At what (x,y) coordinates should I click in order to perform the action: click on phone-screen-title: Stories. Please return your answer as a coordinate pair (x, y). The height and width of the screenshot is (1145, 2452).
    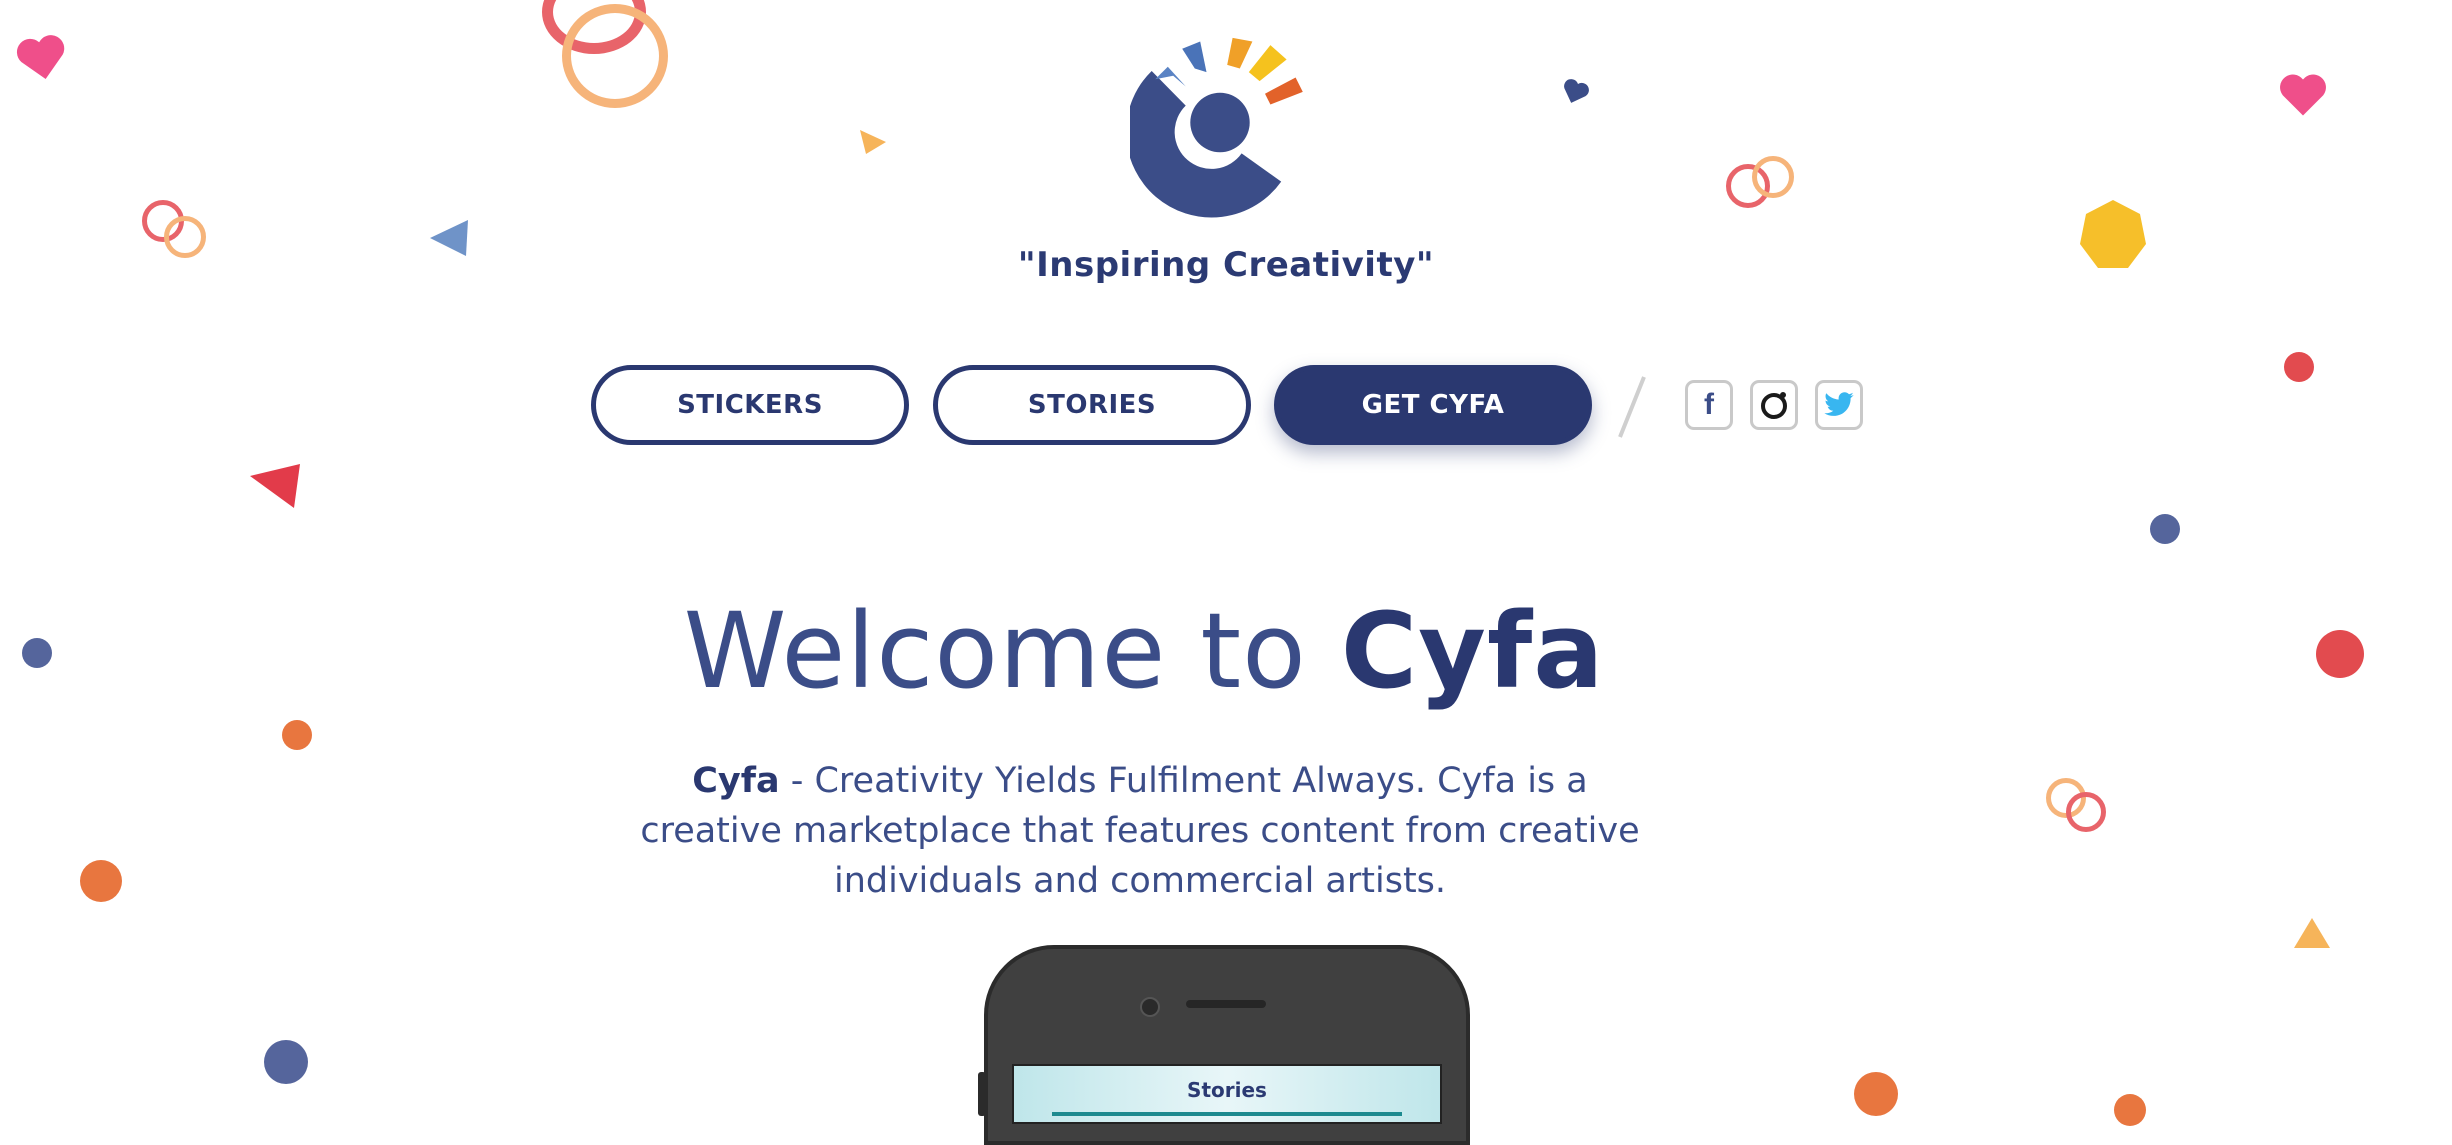
    Looking at the image, I should click on (1227, 1090).